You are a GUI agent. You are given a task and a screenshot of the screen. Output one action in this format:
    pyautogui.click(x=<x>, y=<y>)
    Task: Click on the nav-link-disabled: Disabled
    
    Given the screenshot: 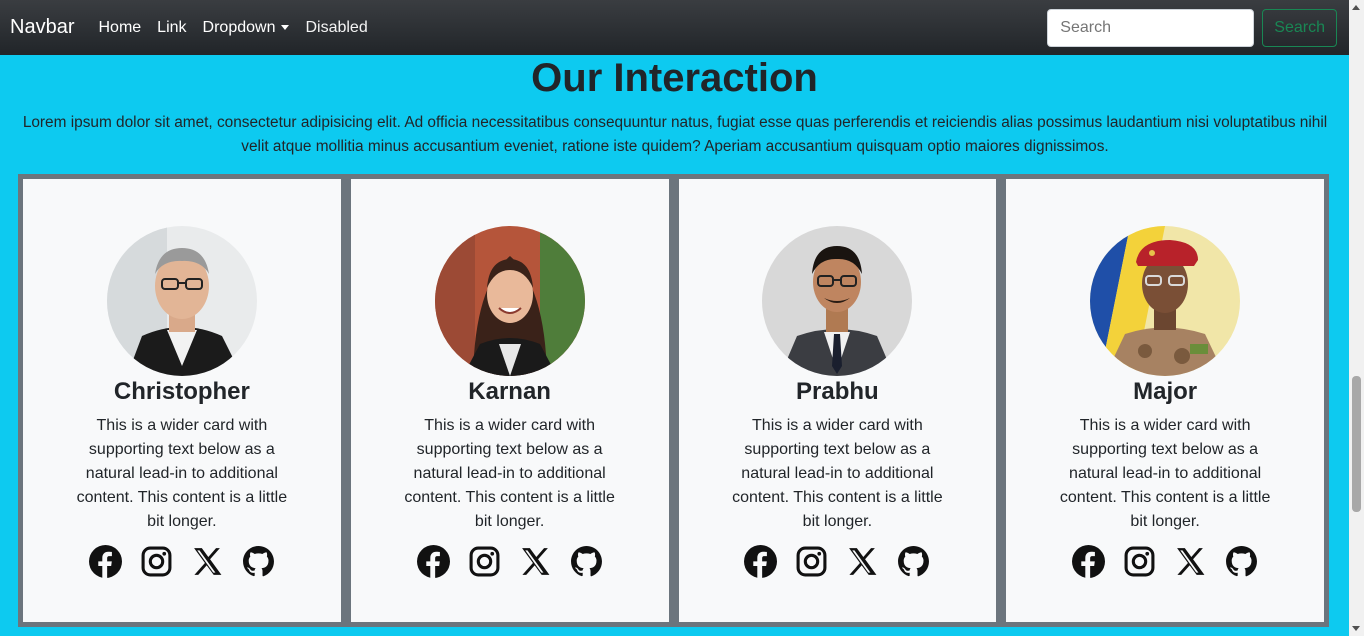 What is the action you would take?
    pyautogui.click(x=336, y=27)
    